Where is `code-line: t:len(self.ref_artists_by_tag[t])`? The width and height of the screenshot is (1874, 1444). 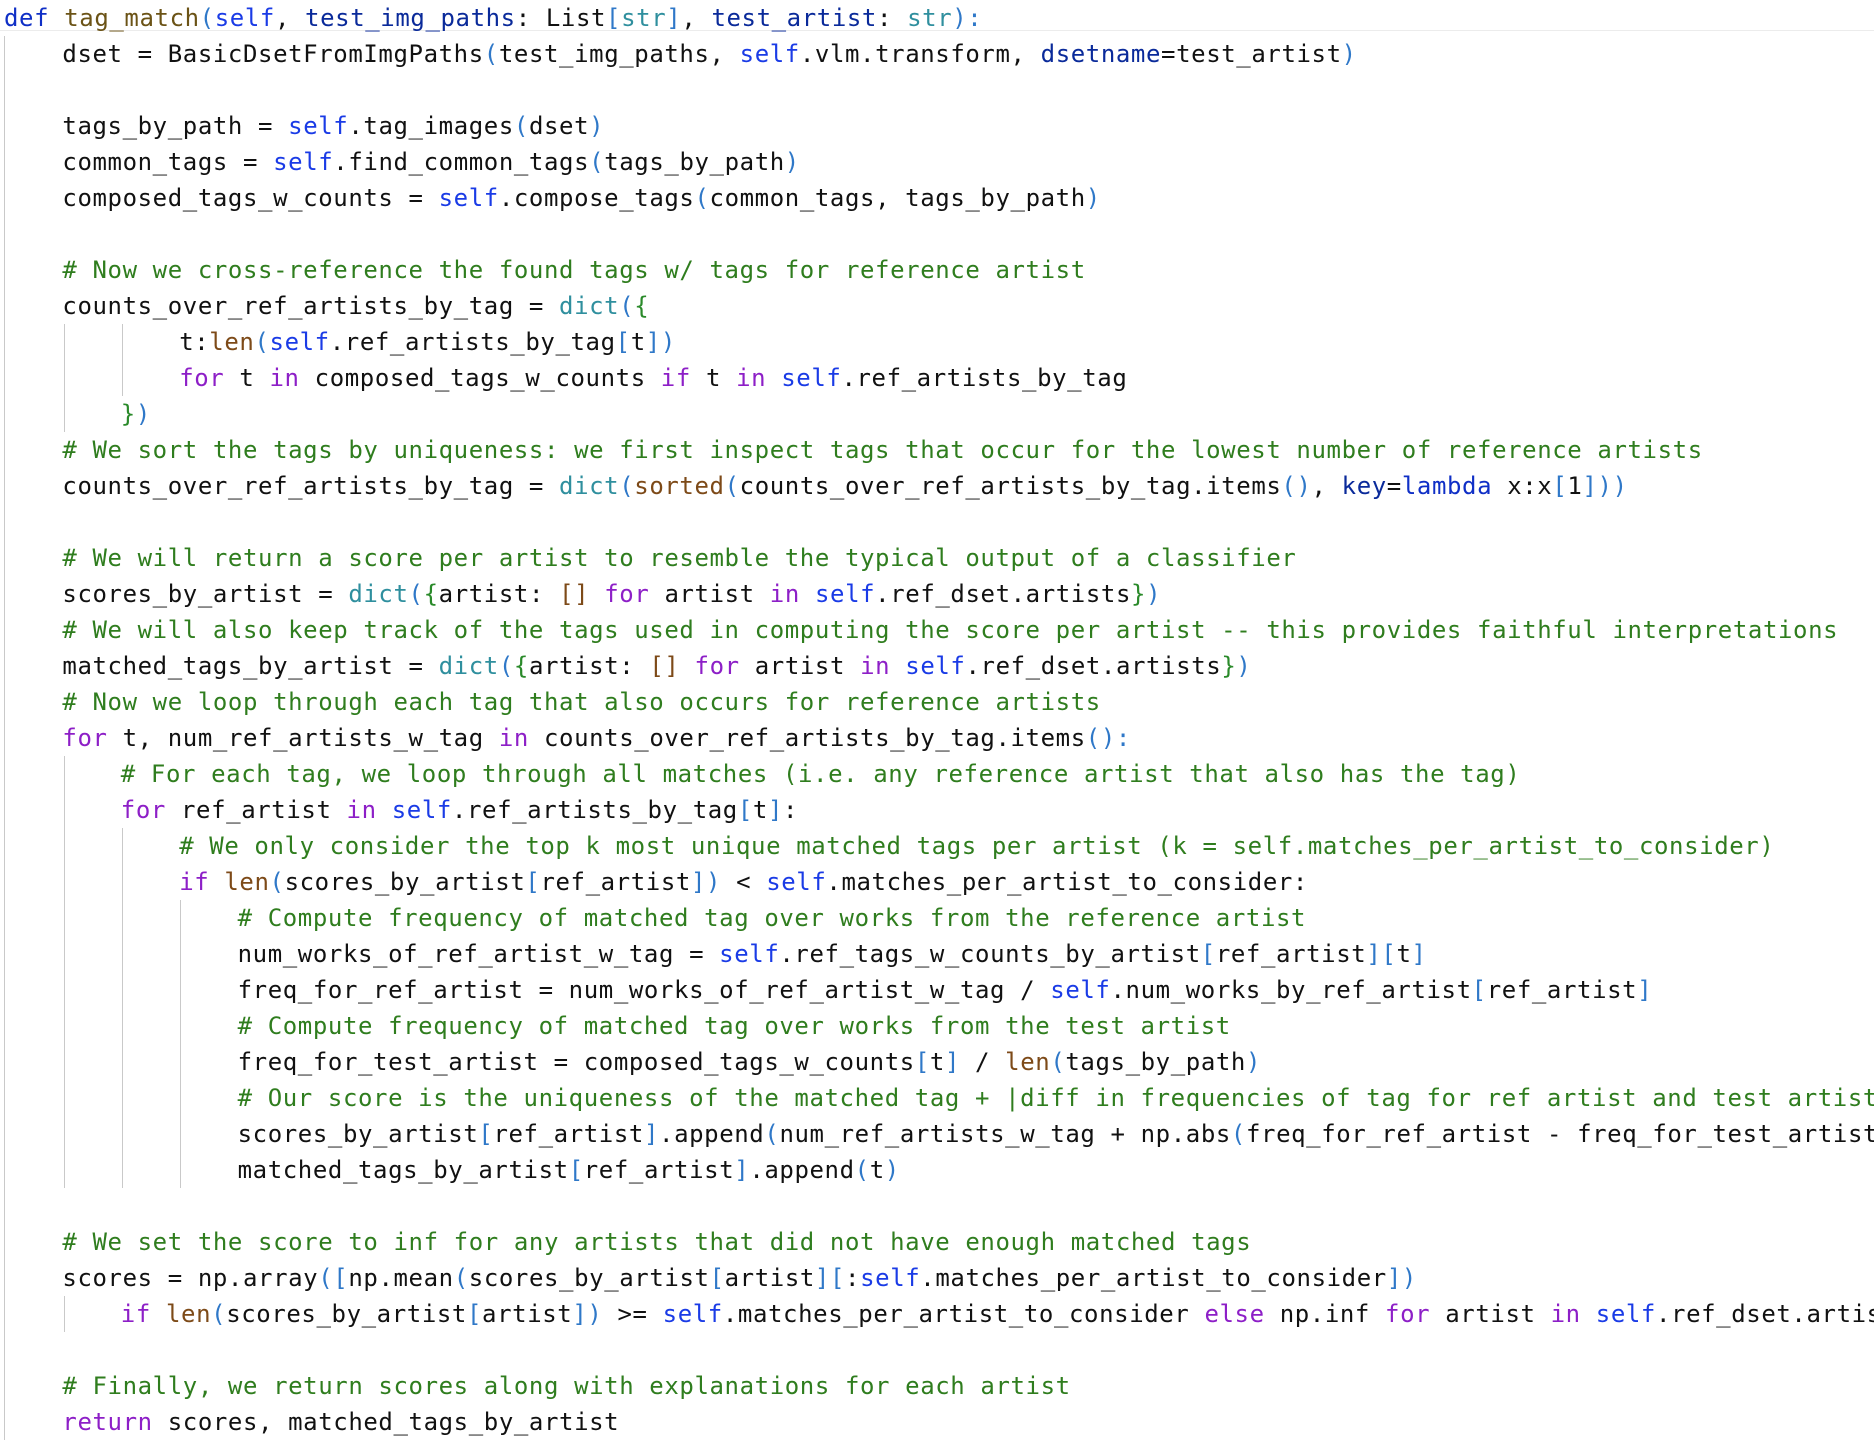 code-line: t:len(self.ref_artists_by_tag[t]) is located at coordinates (340, 342).